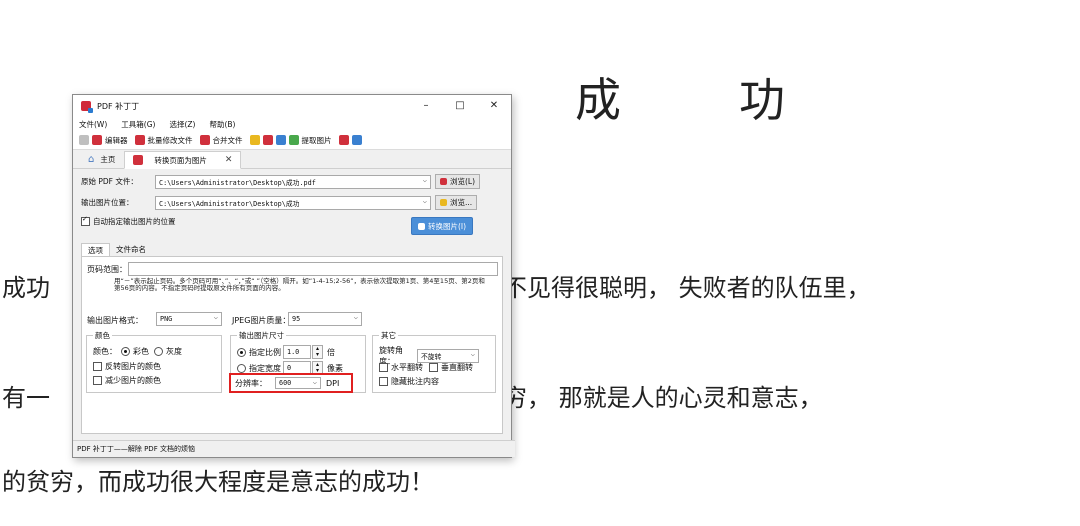 This screenshot has height=526, width=1080. I want to click on pdf-icon, so click(267, 140).